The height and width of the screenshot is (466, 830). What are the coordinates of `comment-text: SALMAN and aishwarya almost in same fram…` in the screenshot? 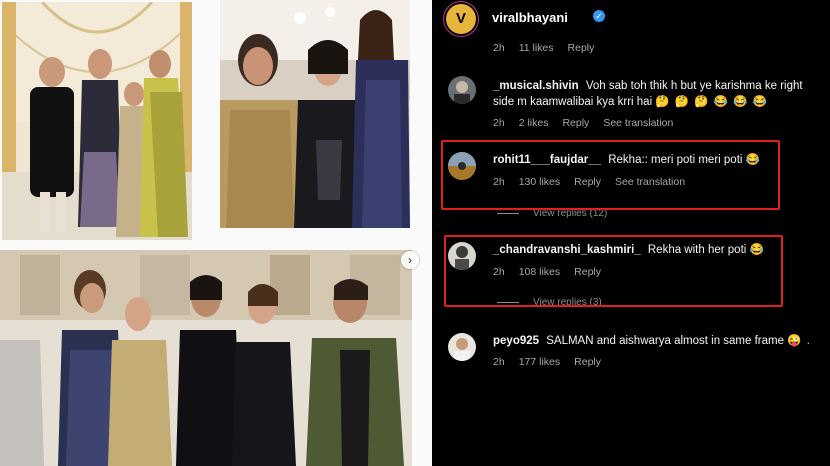 It's located at (665, 341).